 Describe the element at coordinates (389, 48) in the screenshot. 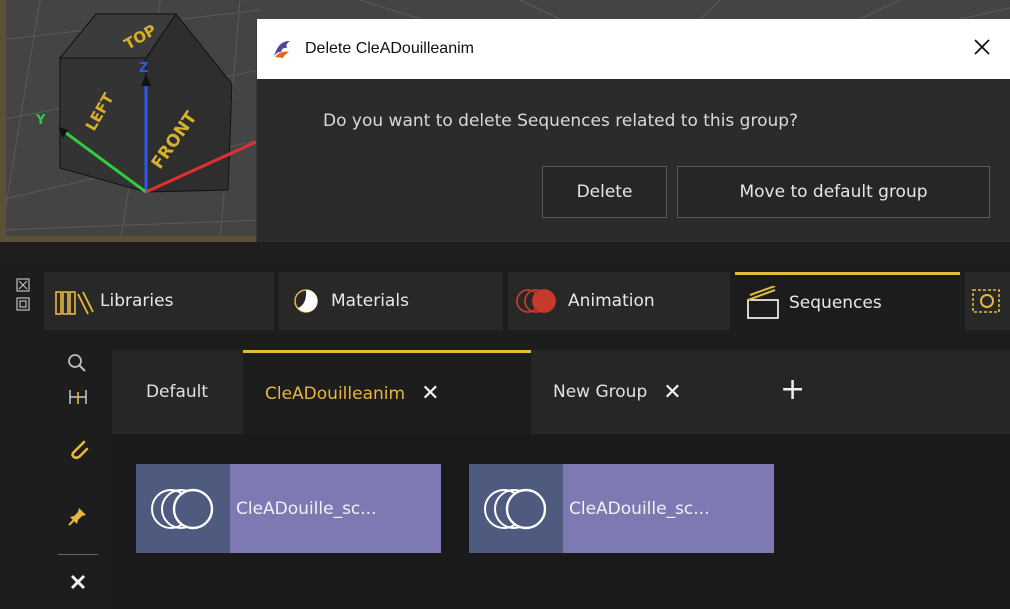

I see `dialog-title: Delete CleADouilleanim` at that location.